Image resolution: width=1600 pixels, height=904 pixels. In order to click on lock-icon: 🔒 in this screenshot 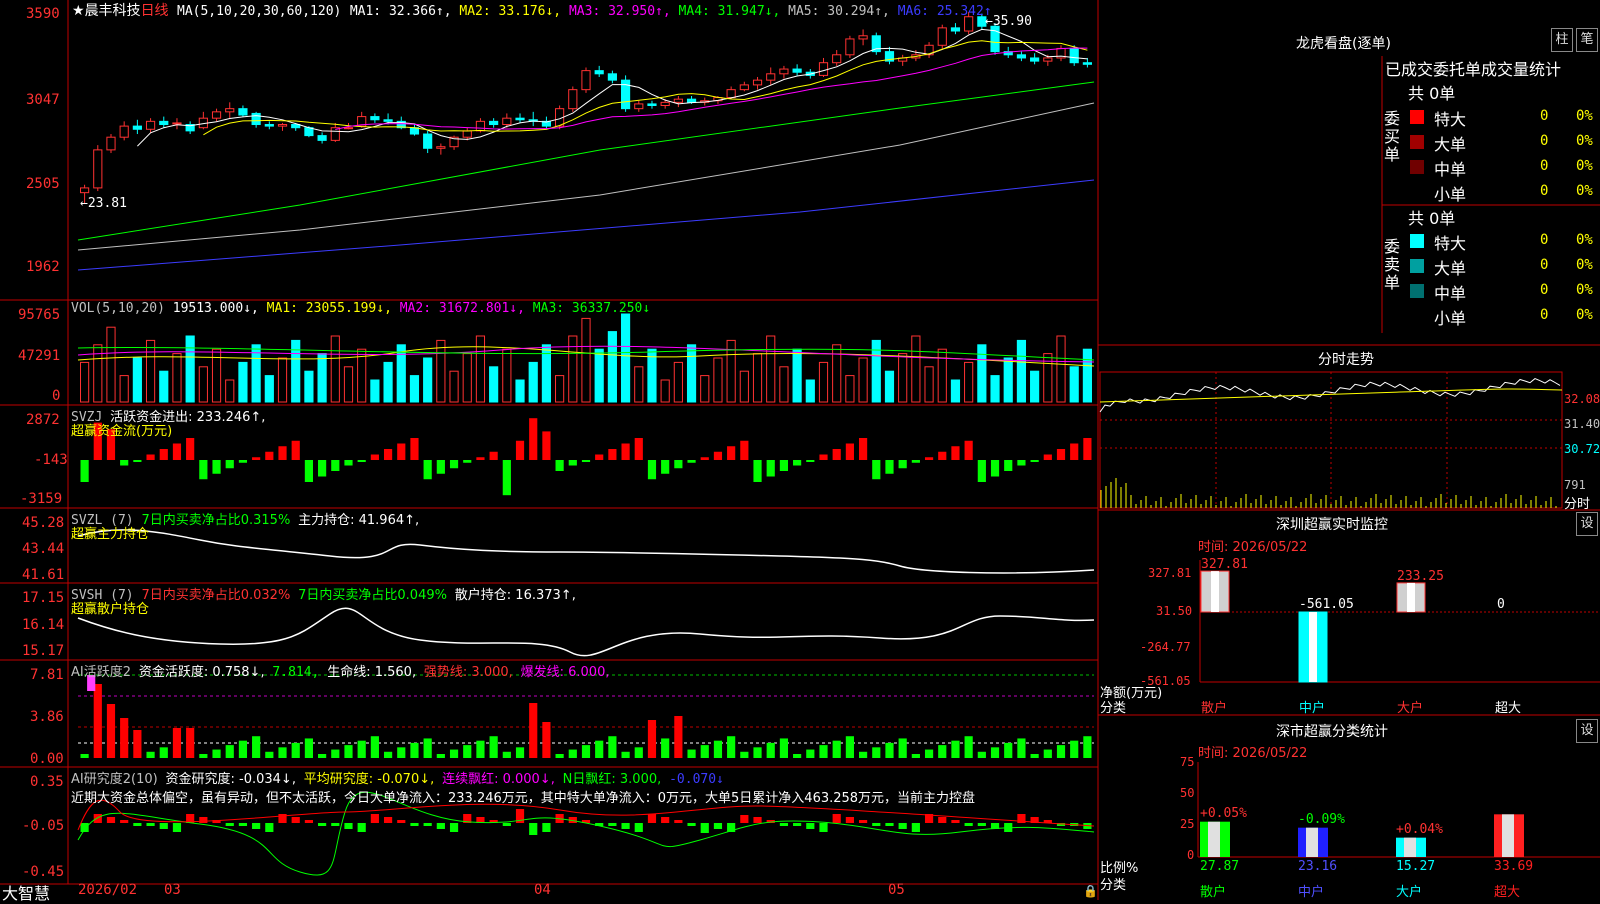, I will do `click(1090, 891)`.